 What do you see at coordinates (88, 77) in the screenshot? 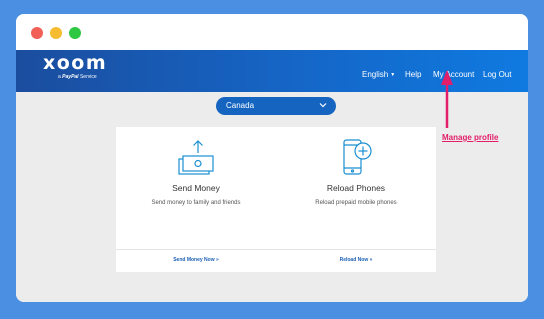
I see `logo-tagline-suffix: Service` at bounding box center [88, 77].